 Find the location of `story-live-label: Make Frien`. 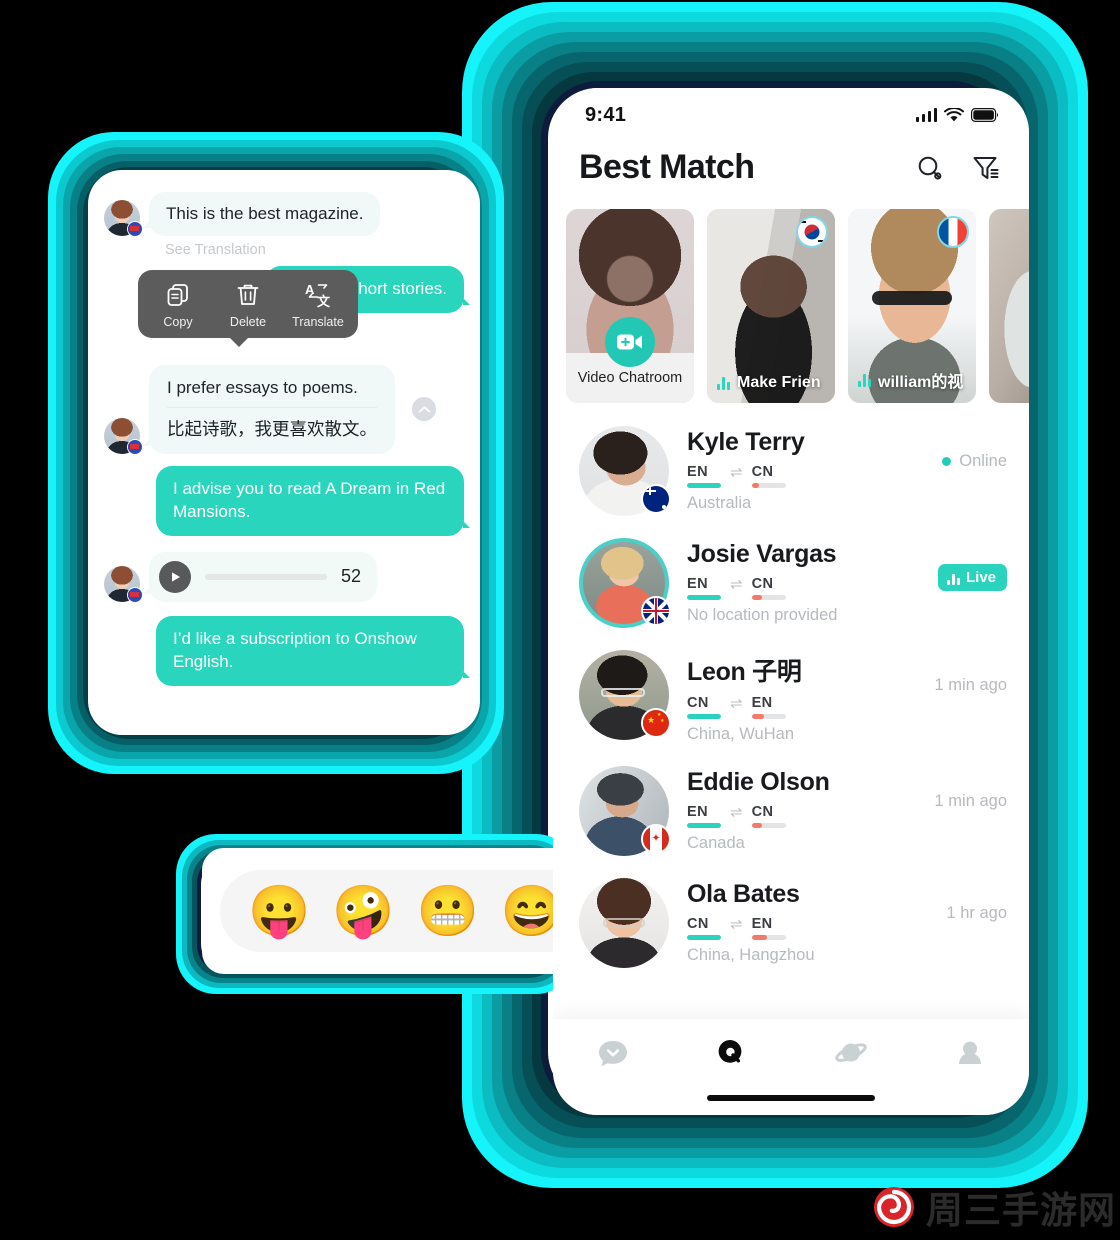

story-live-label: Make Frien is located at coordinates (773, 383).